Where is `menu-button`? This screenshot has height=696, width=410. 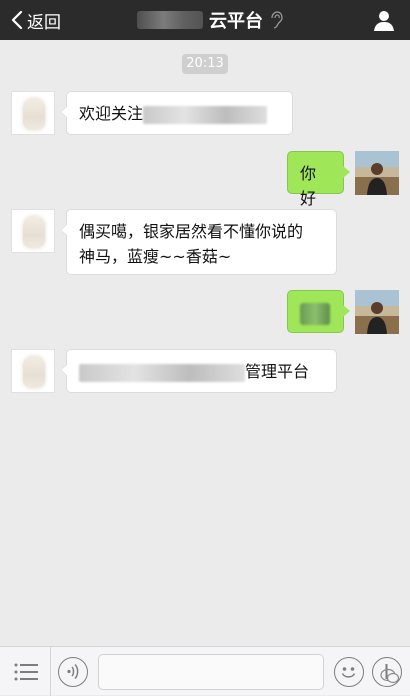 menu-button is located at coordinates (26, 672).